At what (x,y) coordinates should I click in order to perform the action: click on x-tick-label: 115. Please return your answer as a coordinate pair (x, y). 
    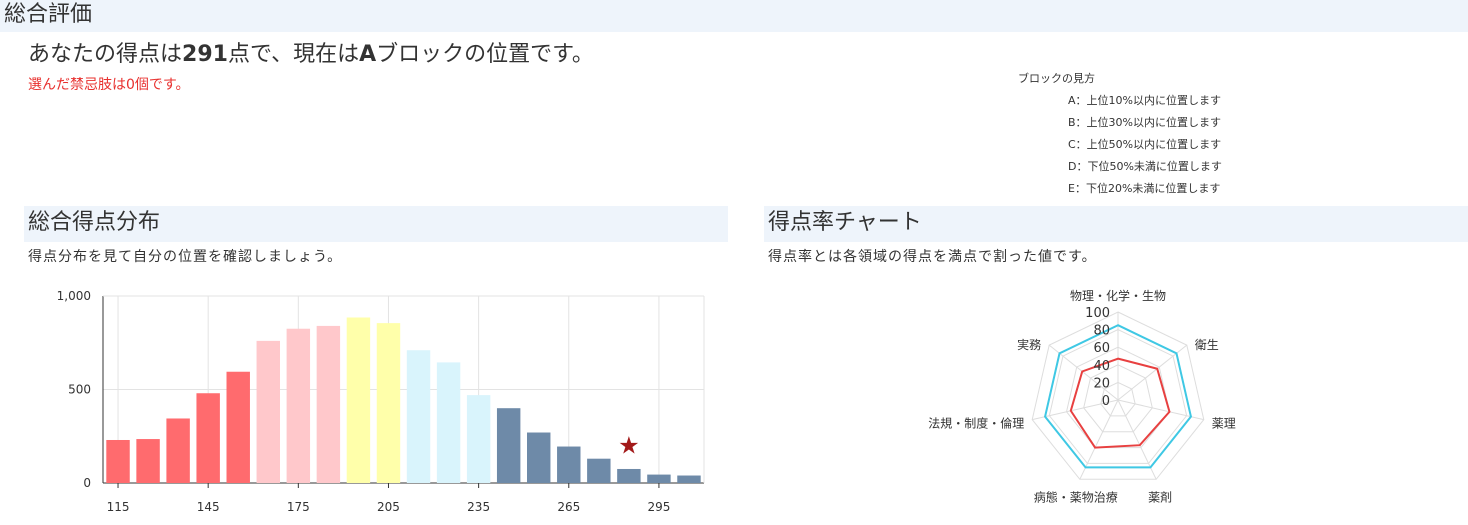
    Looking at the image, I should click on (118, 507).